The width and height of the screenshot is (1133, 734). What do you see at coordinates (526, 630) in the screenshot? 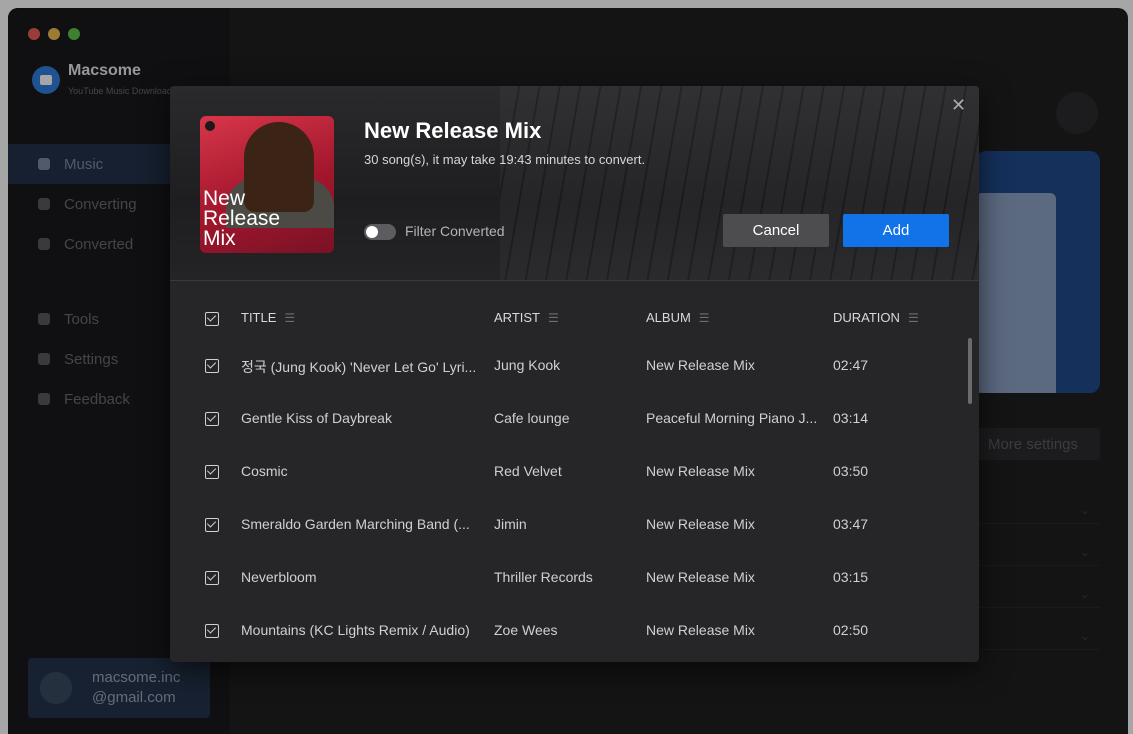
I see `song-artist: Zoe Wees` at bounding box center [526, 630].